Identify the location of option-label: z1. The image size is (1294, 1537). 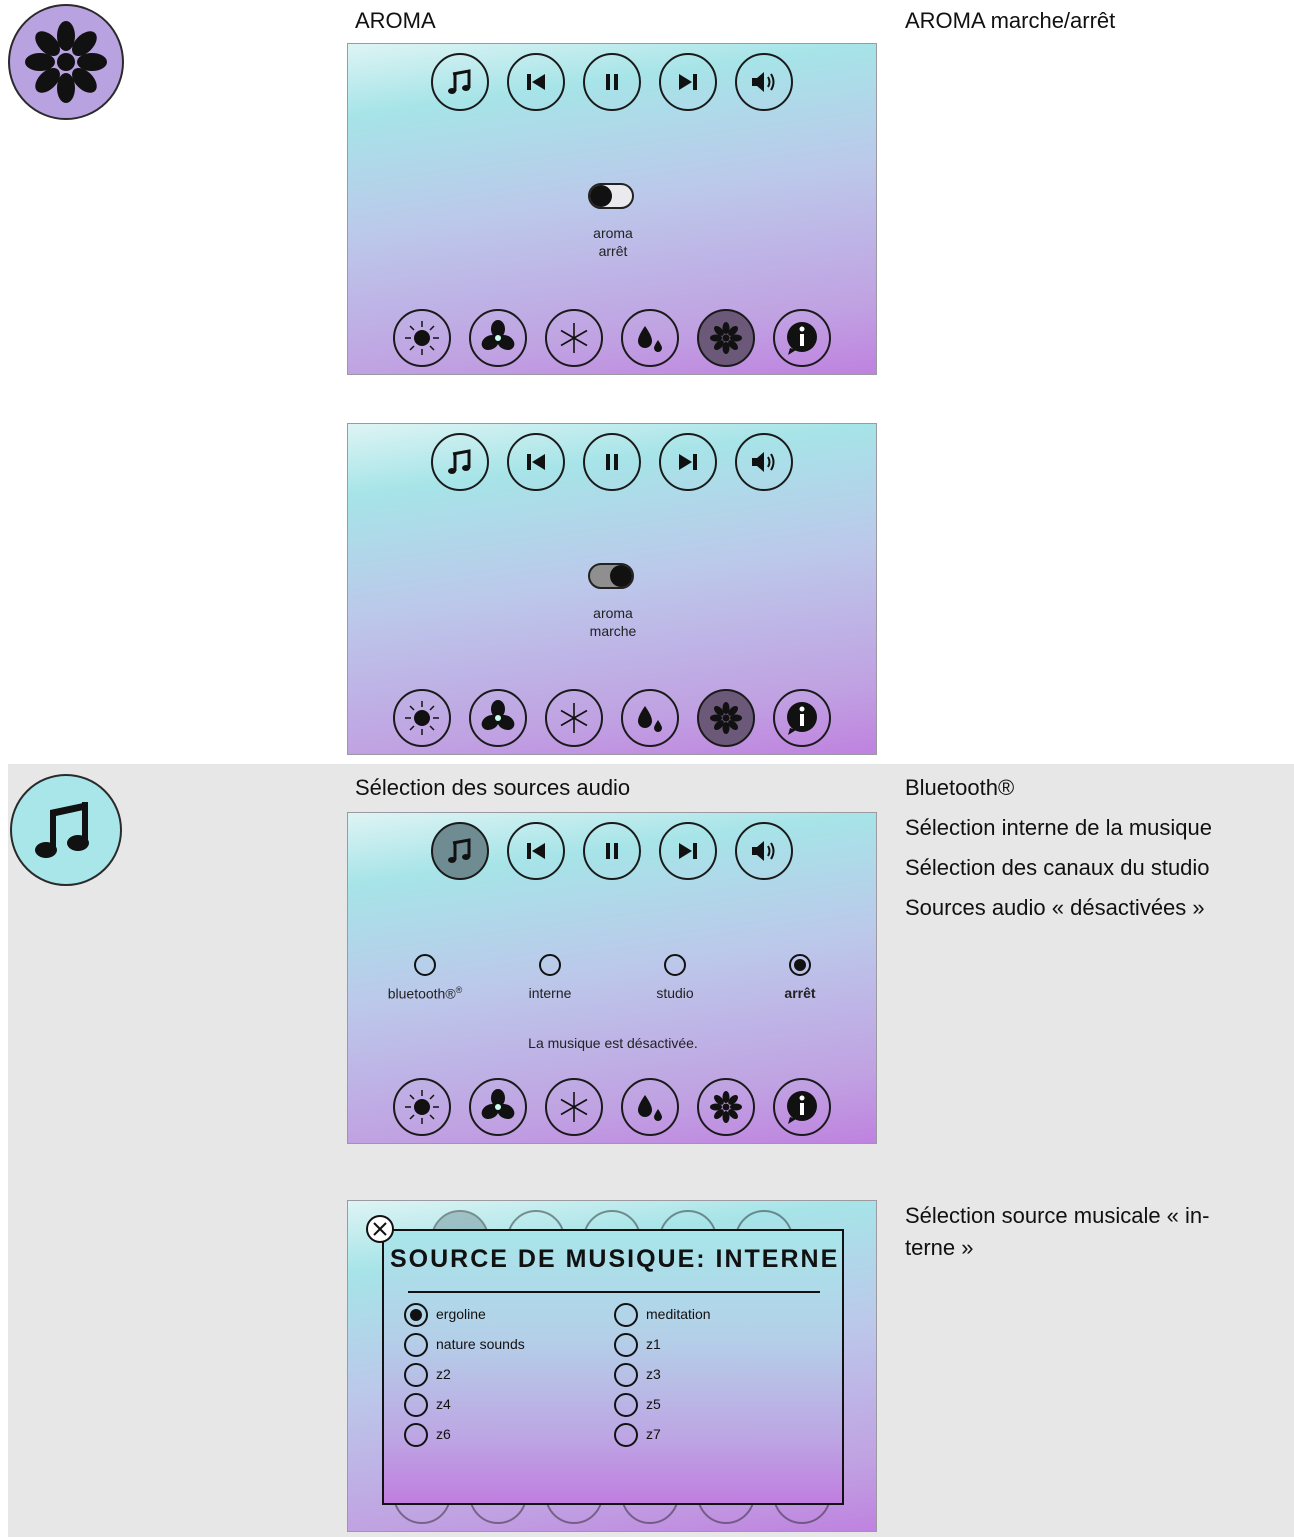
(653, 1344).